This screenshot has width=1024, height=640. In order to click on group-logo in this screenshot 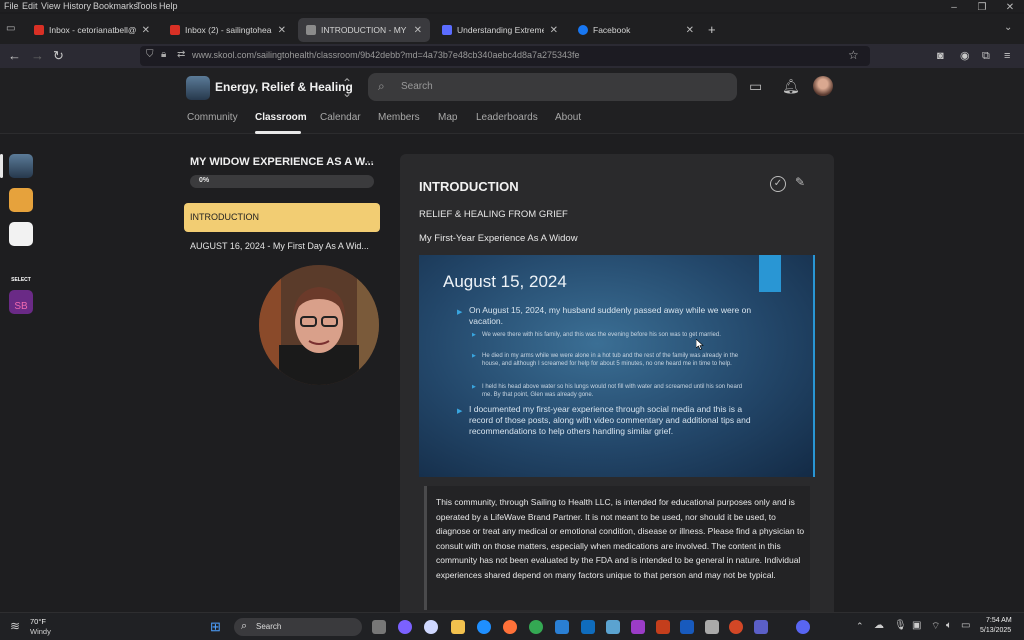, I will do `click(198, 88)`.